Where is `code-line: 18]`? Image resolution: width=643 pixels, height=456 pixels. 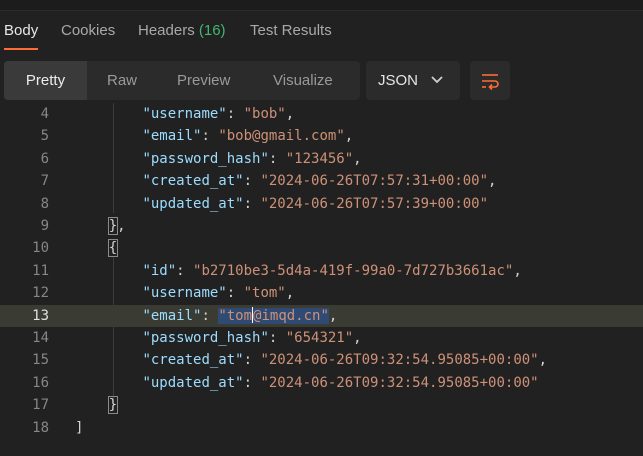 code-line: 18] is located at coordinates (321, 428).